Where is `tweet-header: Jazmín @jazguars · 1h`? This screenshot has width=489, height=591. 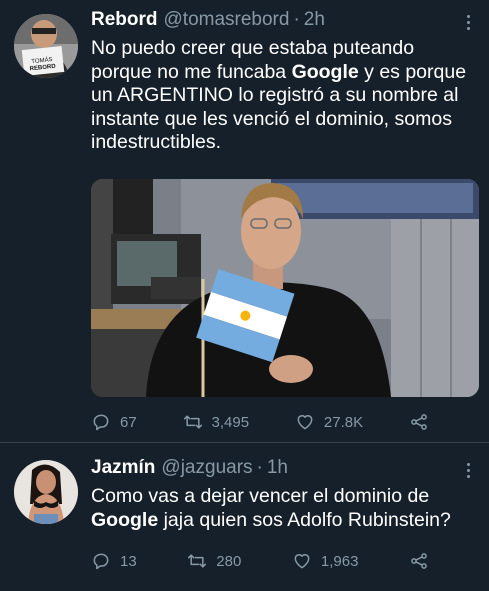
tweet-header: Jazmín @jazguars · 1h is located at coordinates (270, 470).